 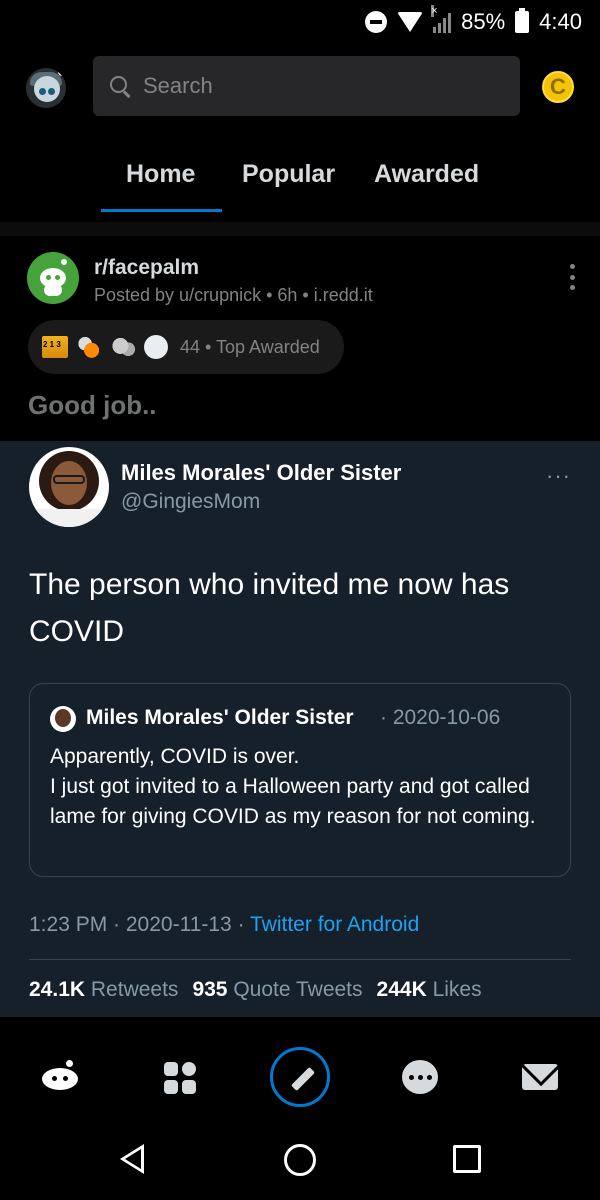 I want to click on subreddit-name: r/facepalm, so click(x=146, y=268).